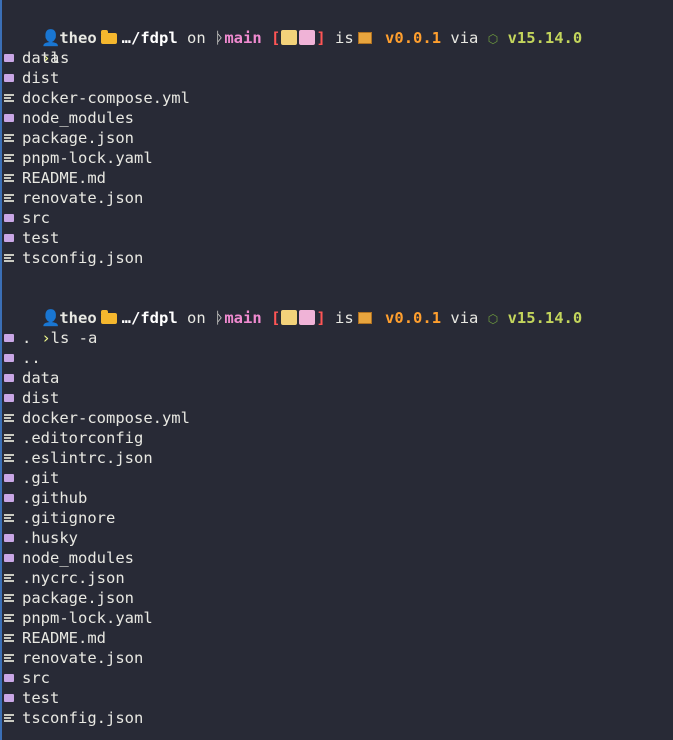 This screenshot has width=673, height=740. What do you see at coordinates (338, 438) in the screenshot?
I see `list-item: .editorconfig` at bounding box center [338, 438].